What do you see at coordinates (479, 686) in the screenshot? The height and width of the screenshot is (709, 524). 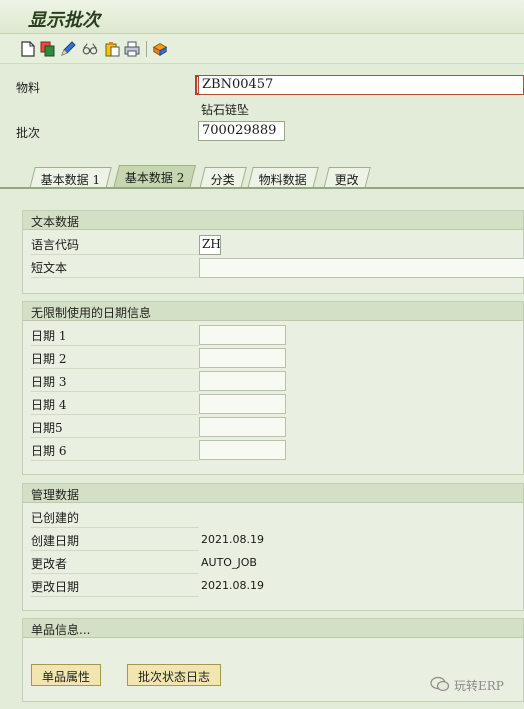 I see `watermark-text: 玩转ERP` at bounding box center [479, 686].